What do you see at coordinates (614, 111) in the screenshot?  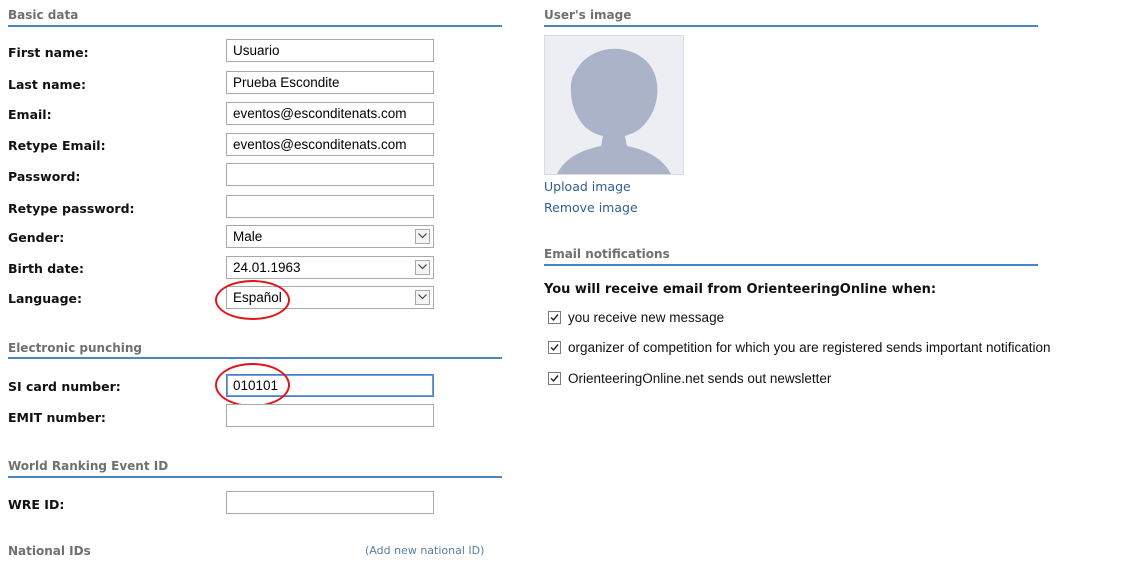 I see `default-avatar-silhouette-icon` at bounding box center [614, 111].